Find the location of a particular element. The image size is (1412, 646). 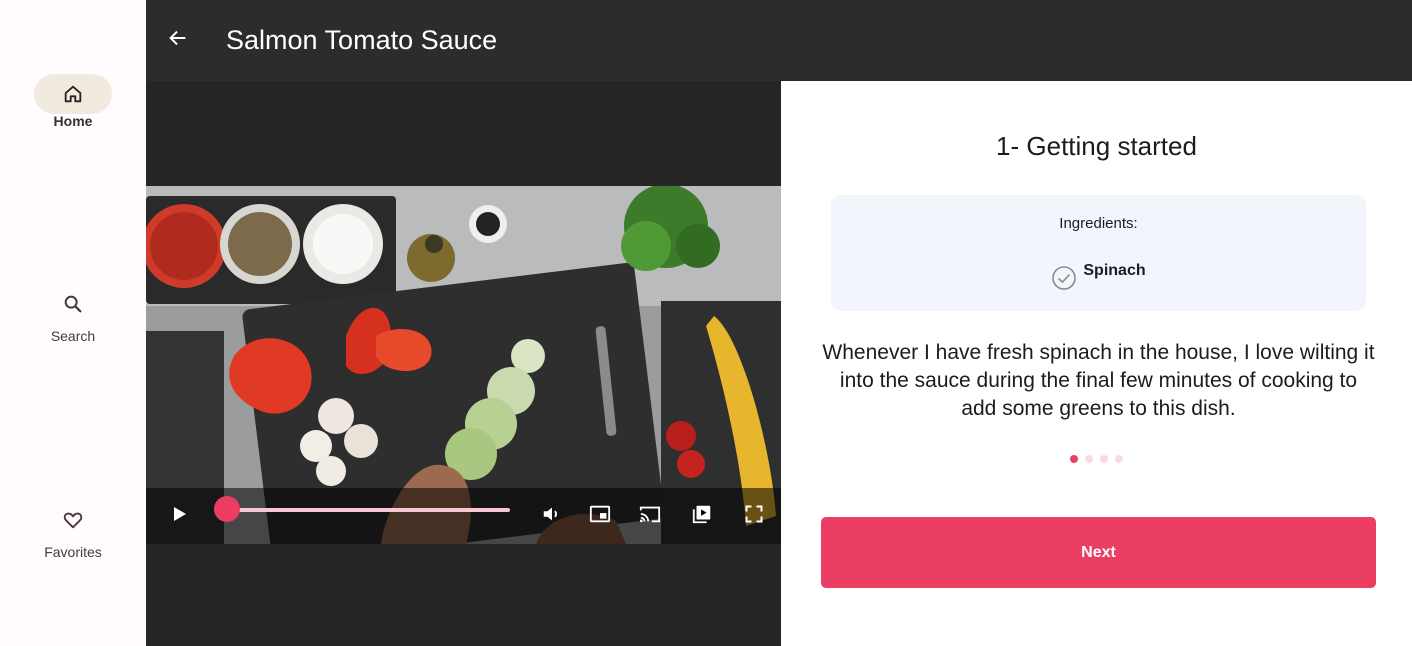

cast-button is located at coordinates (650, 516).